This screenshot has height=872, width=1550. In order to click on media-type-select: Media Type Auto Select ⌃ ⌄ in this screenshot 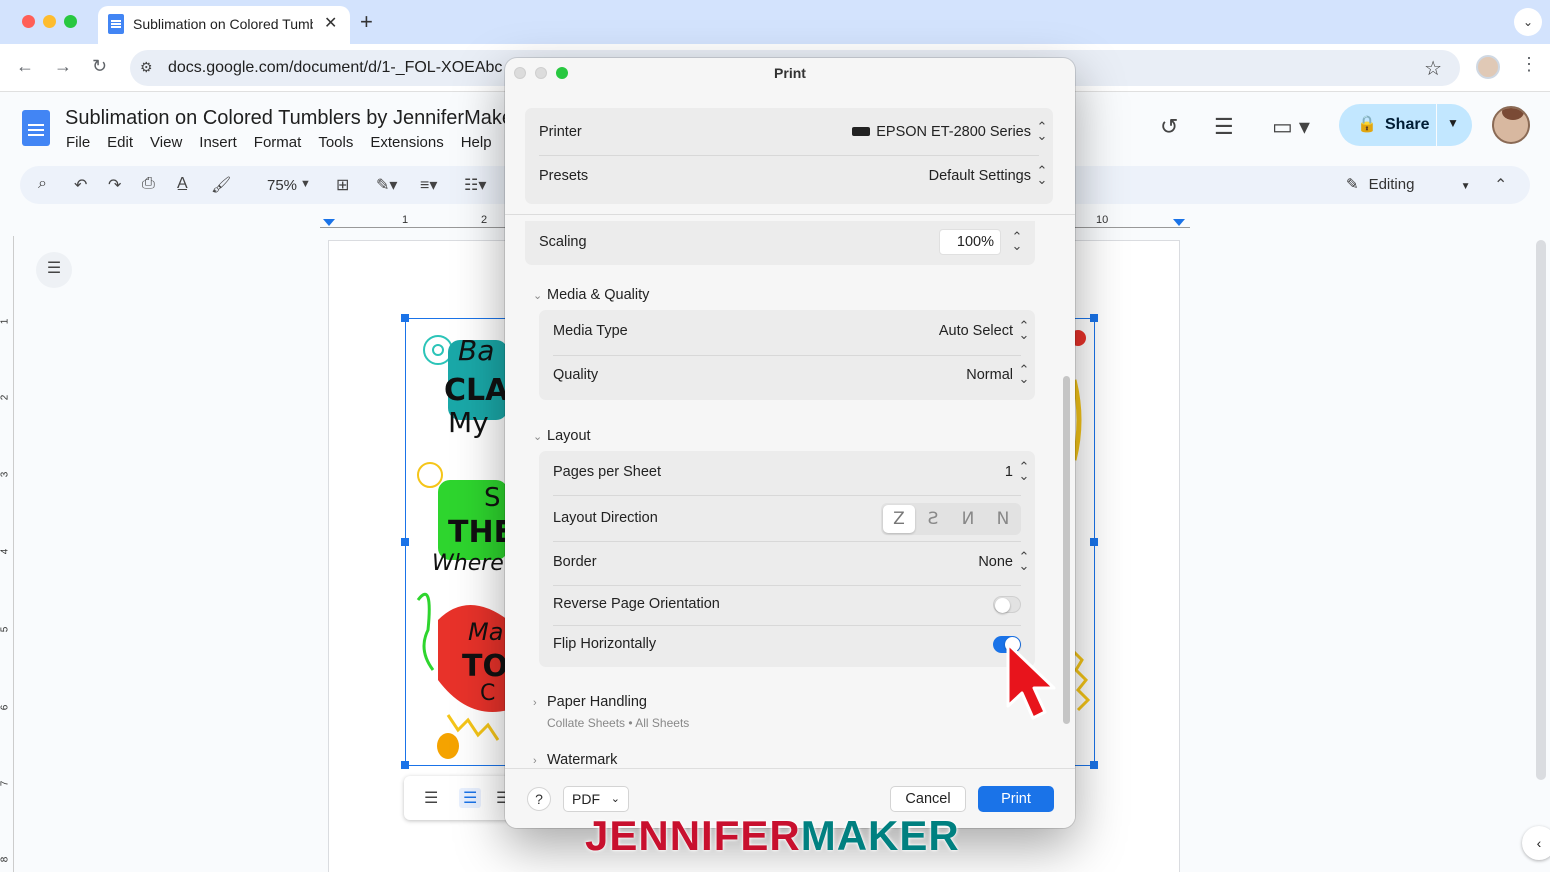, I will do `click(787, 332)`.